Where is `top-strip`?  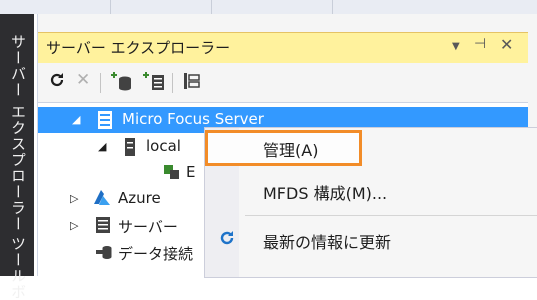
top-strip is located at coordinates (268, 7).